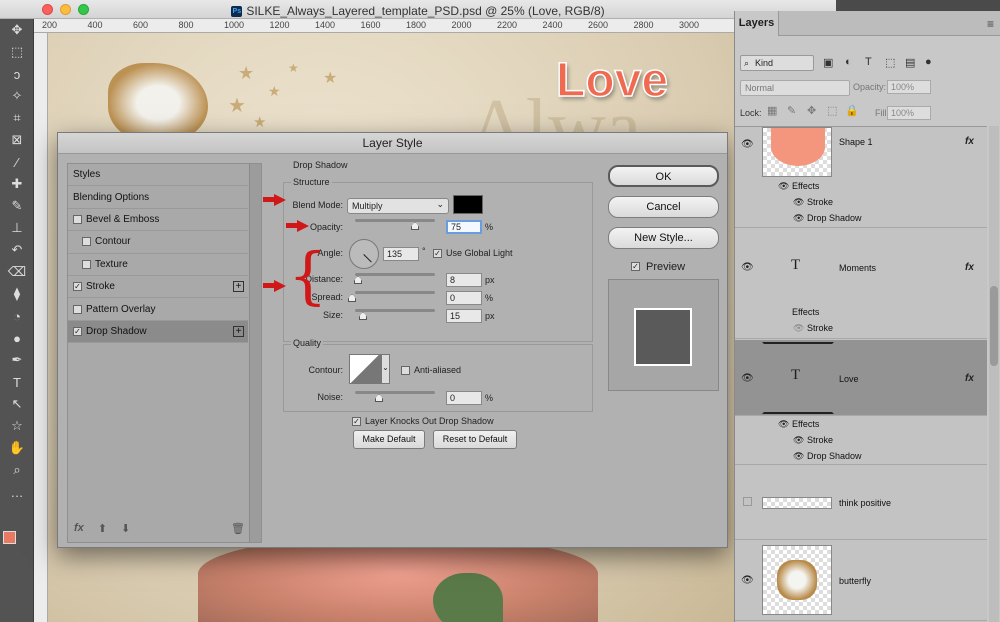  I want to click on move-up-icon: ⬆, so click(102, 528).